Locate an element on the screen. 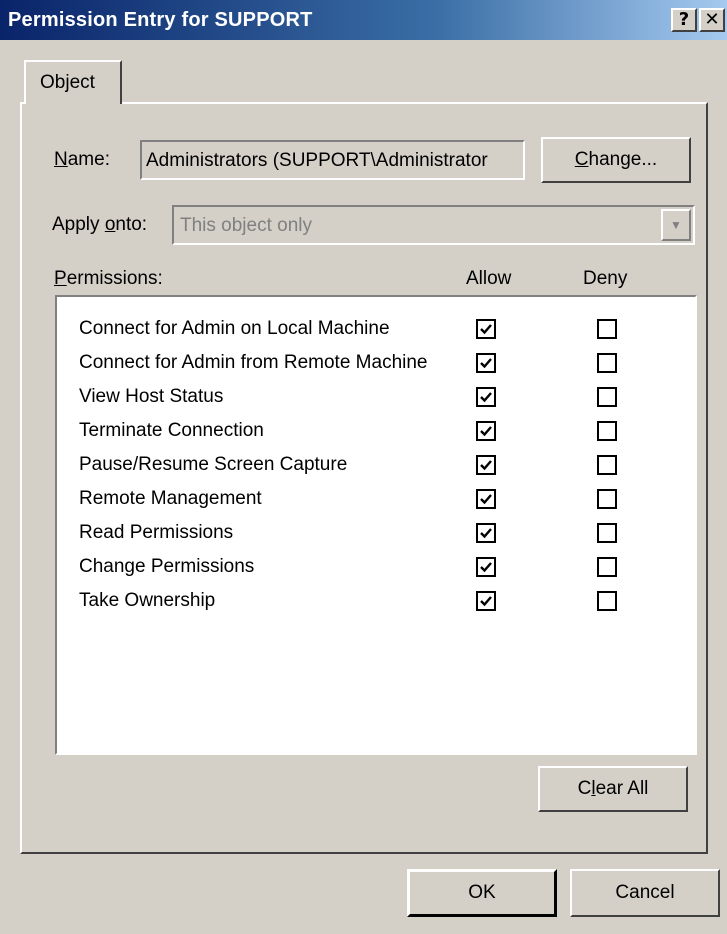  permission-row: Terminate Connection is located at coordinates (376, 432).